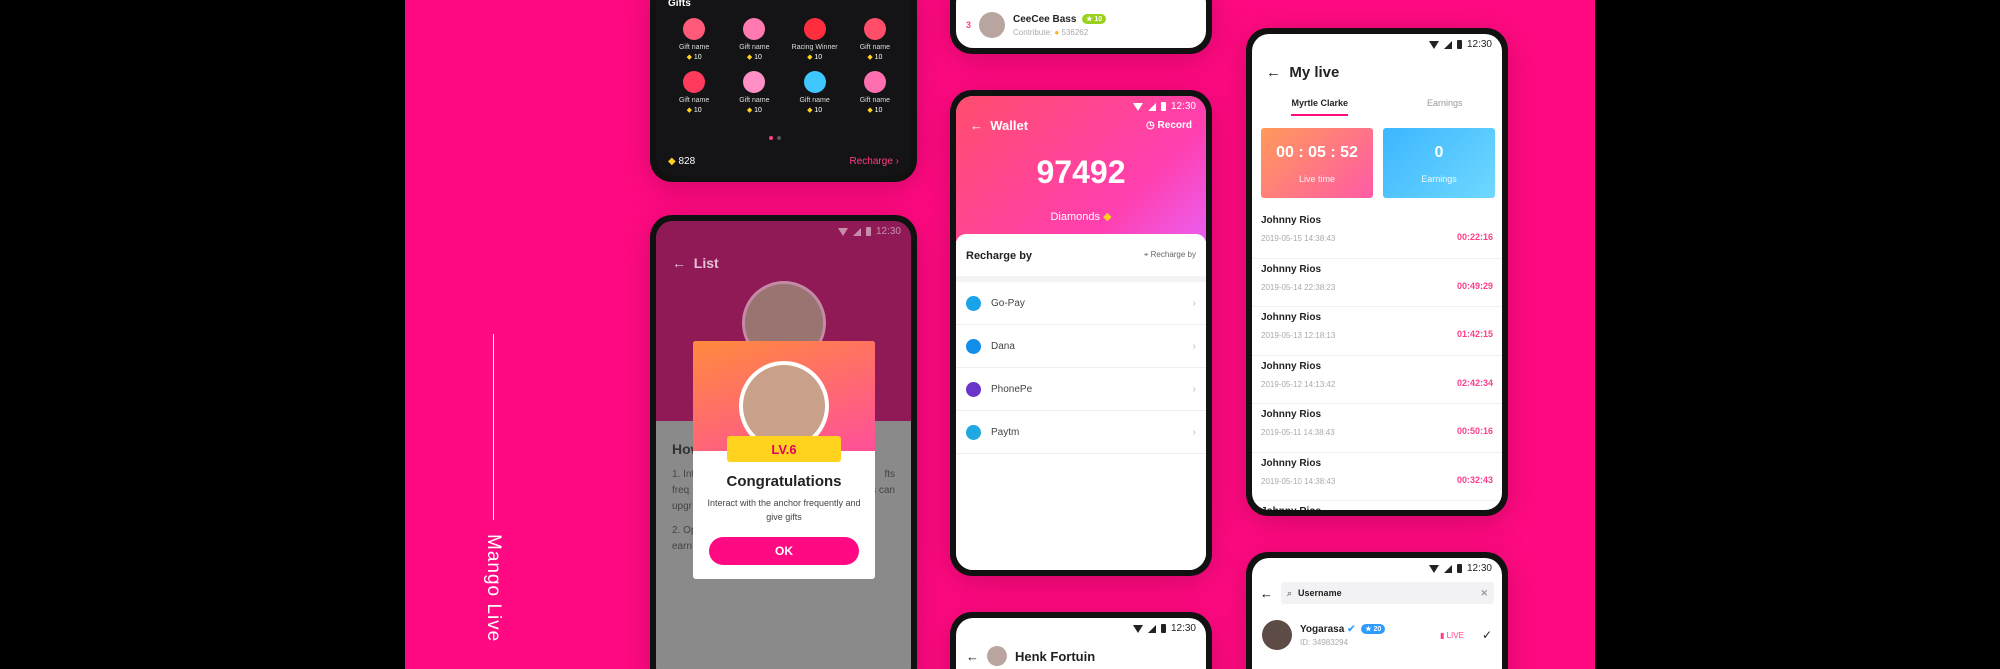 Image resolution: width=2000 pixels, height=669 pixels. What do you see at coordinates (1081, 303) in the screenshot?
I see `payment-method-row: Go-Pay ›` at bounding box center [1081, 303].